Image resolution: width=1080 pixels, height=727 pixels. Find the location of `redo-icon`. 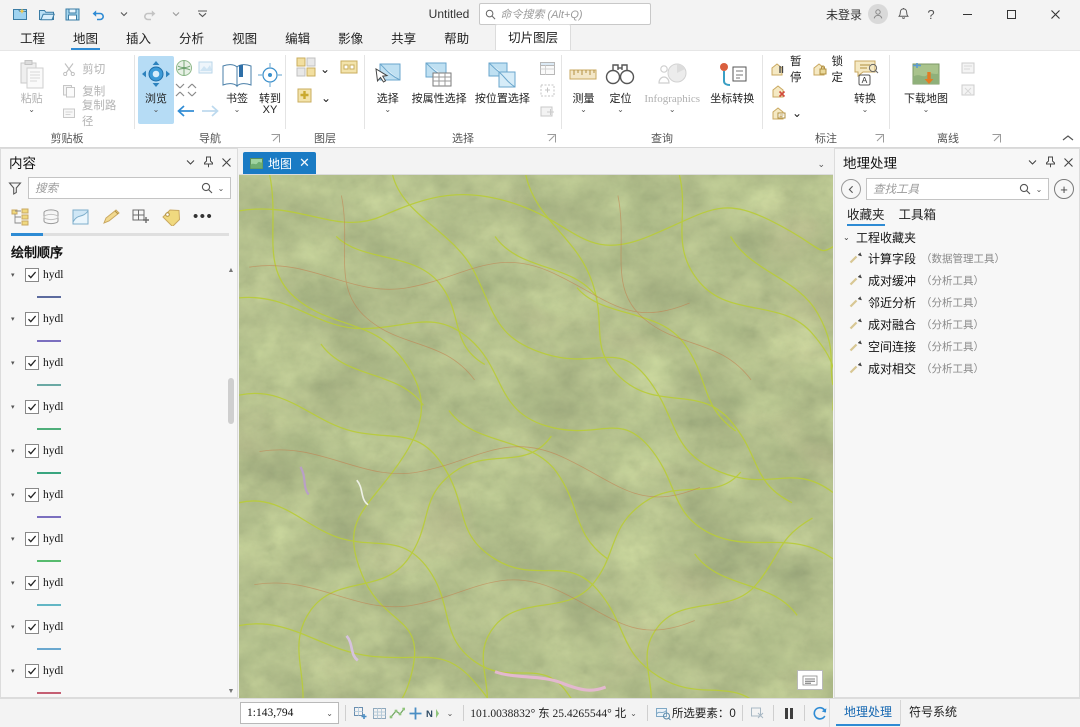

redo-icon is located at coordinates (150, 14).